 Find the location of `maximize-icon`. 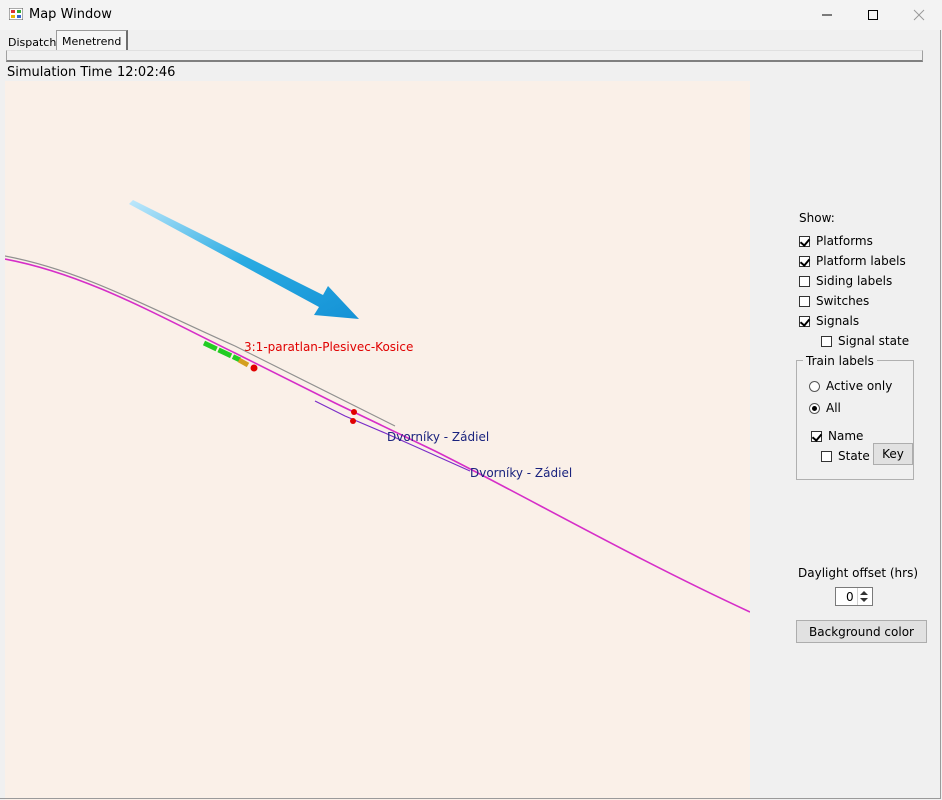

maximize-icon is located at coordinates (873, 15).